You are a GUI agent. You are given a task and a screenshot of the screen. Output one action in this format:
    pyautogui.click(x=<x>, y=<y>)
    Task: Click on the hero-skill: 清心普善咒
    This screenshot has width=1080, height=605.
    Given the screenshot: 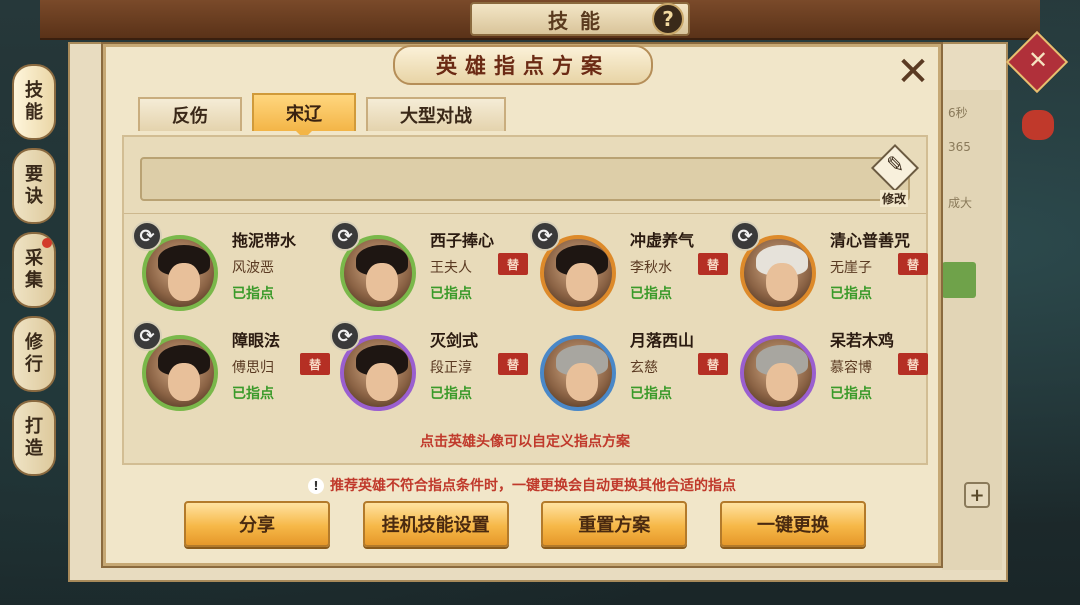 What is the action you would take?
    pyautogui.click(x=870, y=240)
    